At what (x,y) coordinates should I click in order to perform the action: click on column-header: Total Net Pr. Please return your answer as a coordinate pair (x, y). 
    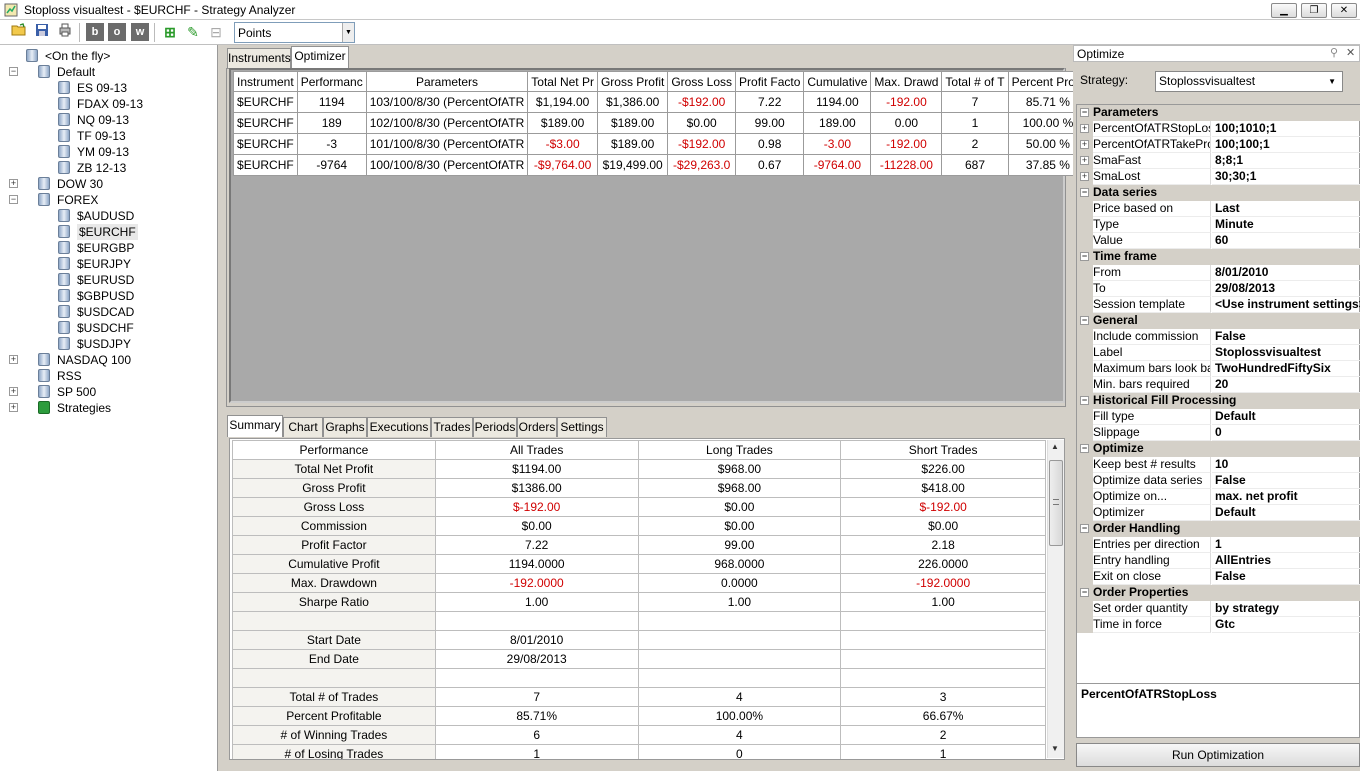
    Looking at the image, I should click on (562, 81).